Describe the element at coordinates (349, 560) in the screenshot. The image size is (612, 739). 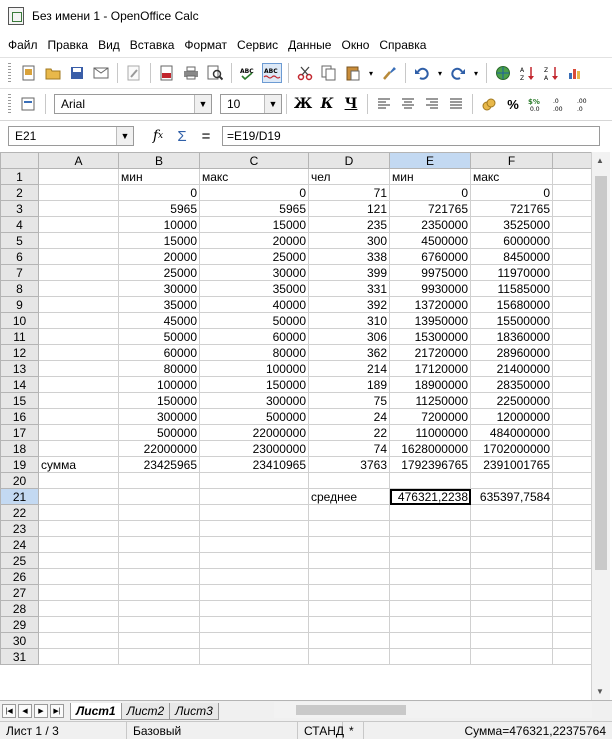
I see `cell-D25` at that location.